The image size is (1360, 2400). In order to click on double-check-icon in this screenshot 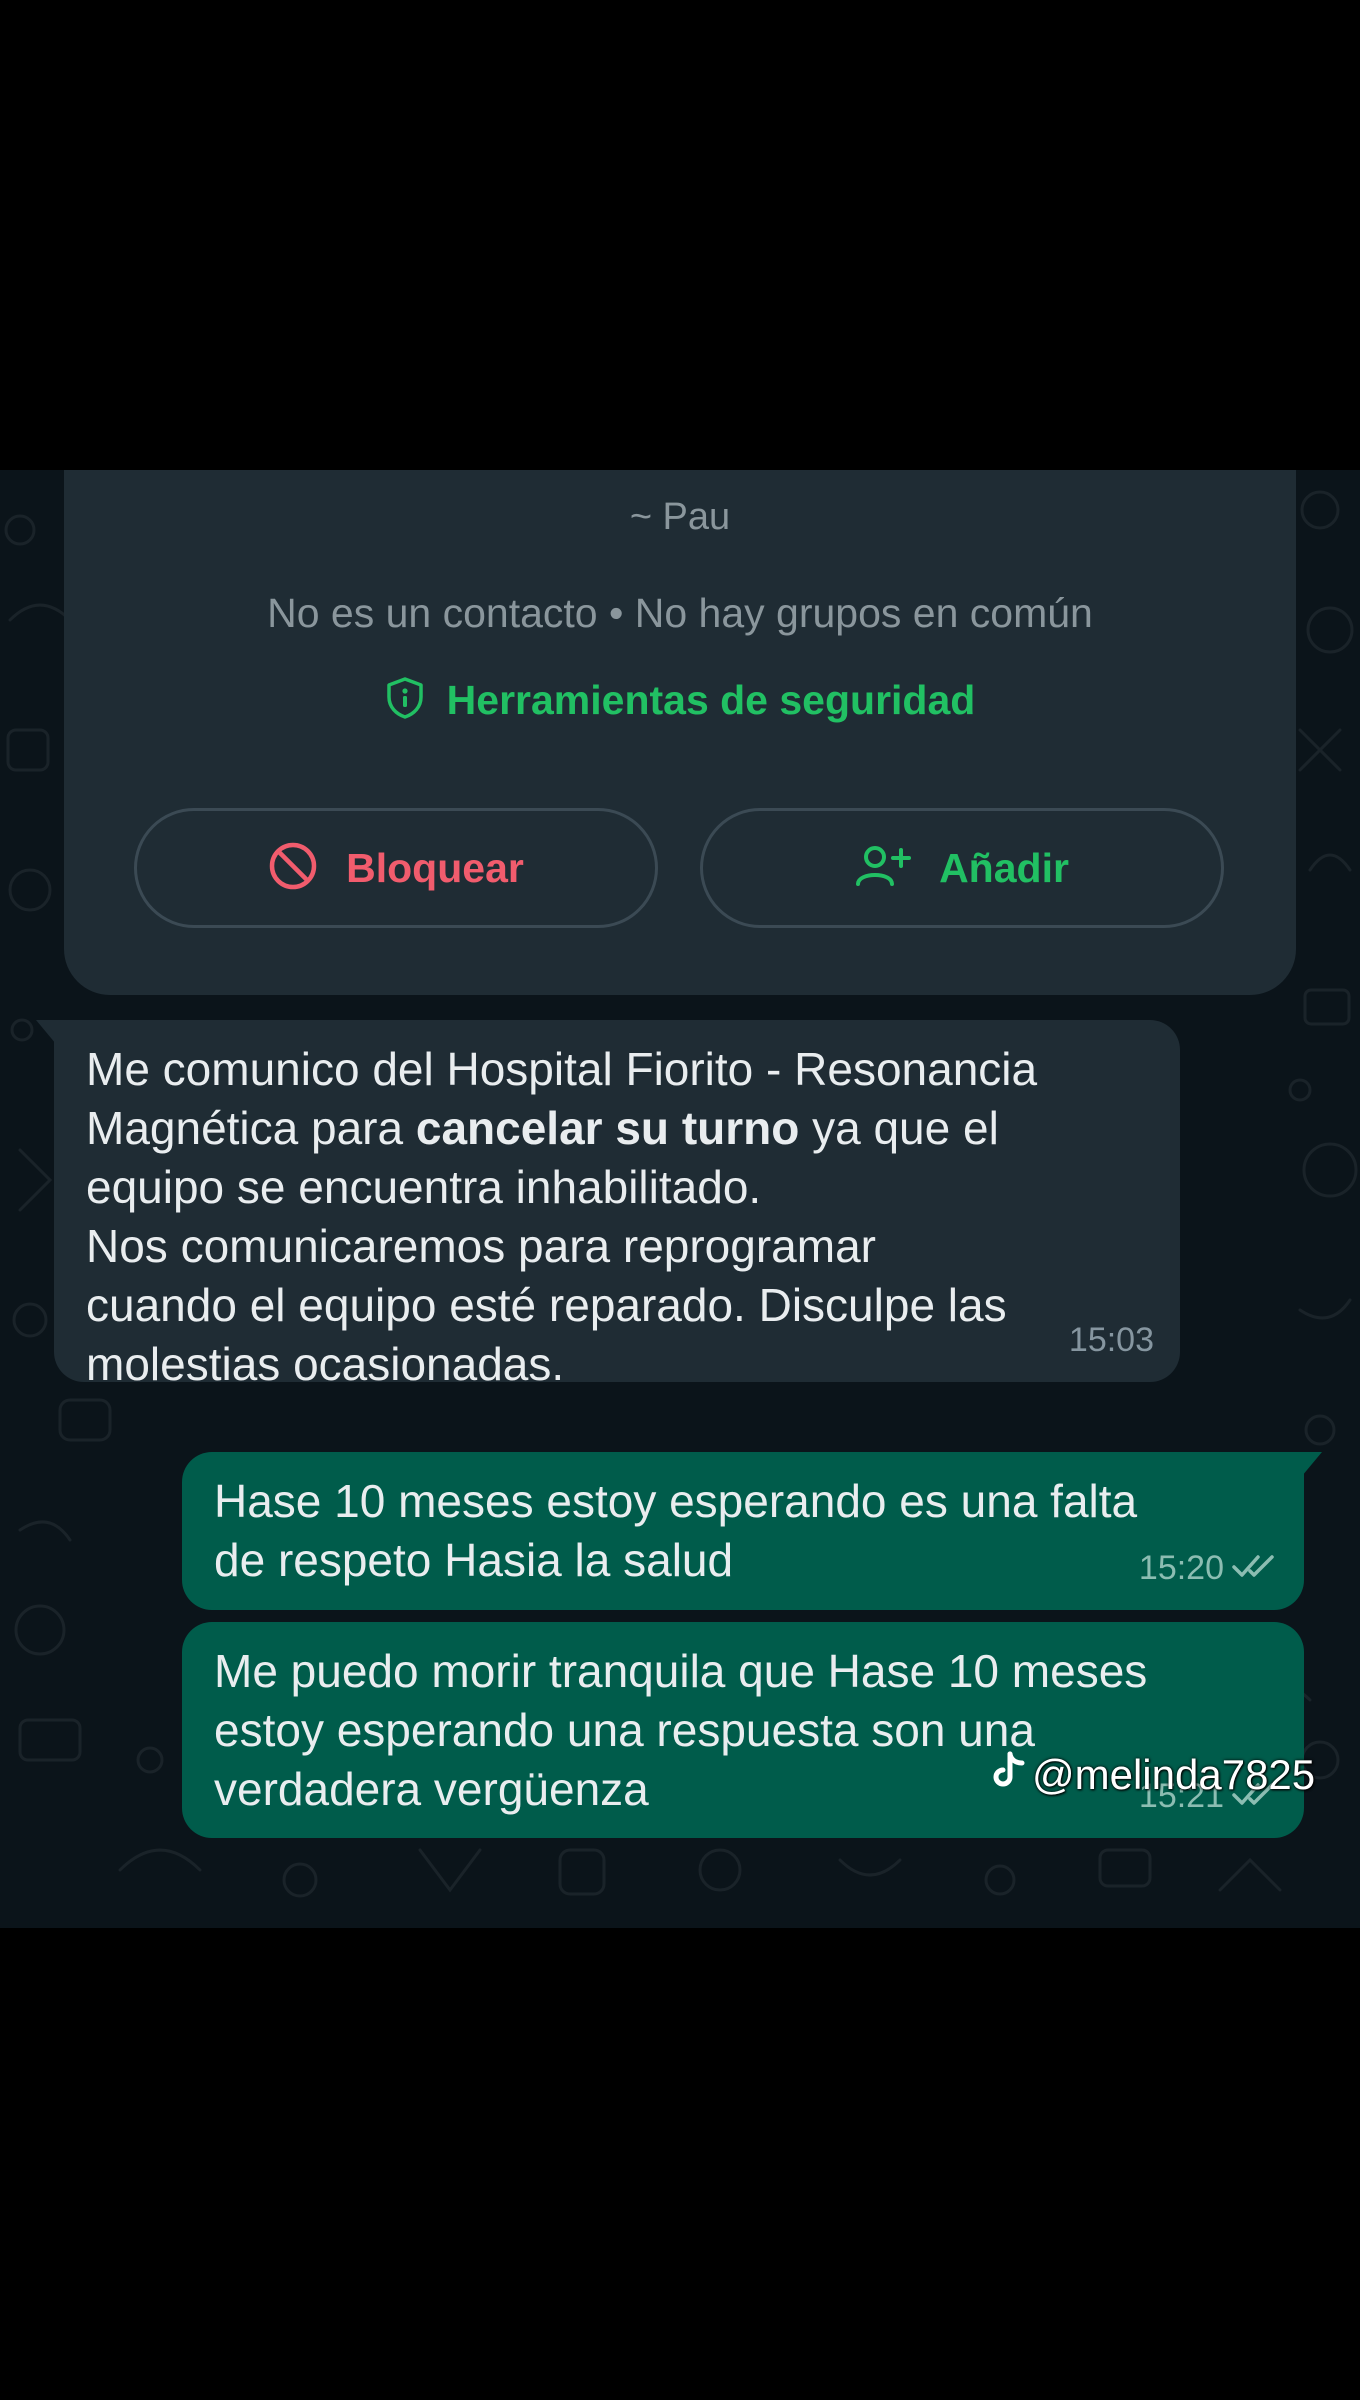, I will do `click(1255, 1568)`.